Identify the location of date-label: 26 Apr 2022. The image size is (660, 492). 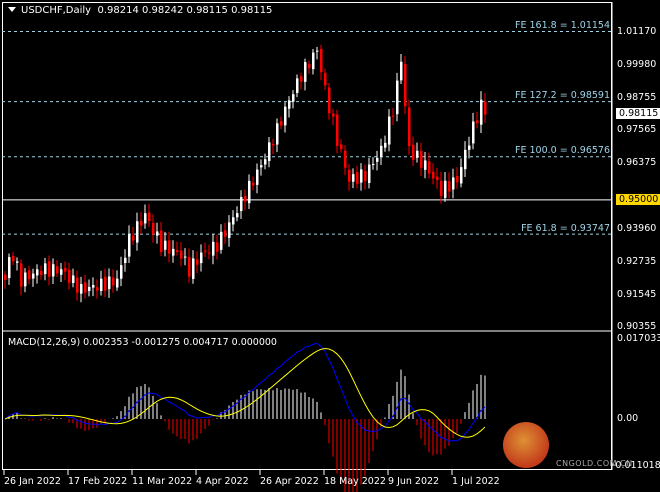
(289, 481).